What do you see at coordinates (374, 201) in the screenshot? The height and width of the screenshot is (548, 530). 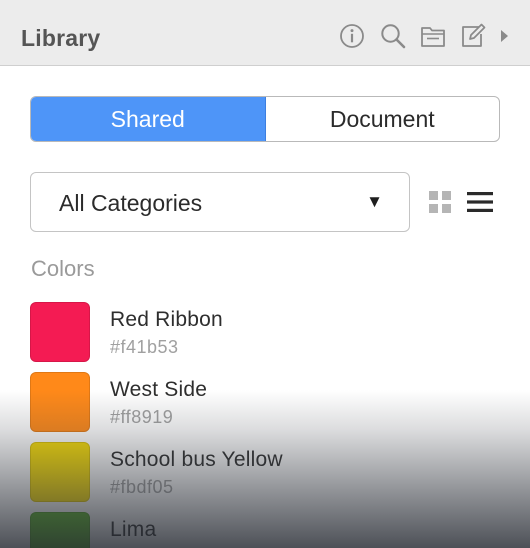 I see `dropdown-arrow-icon: ▼` at bounding box center [374, 201].